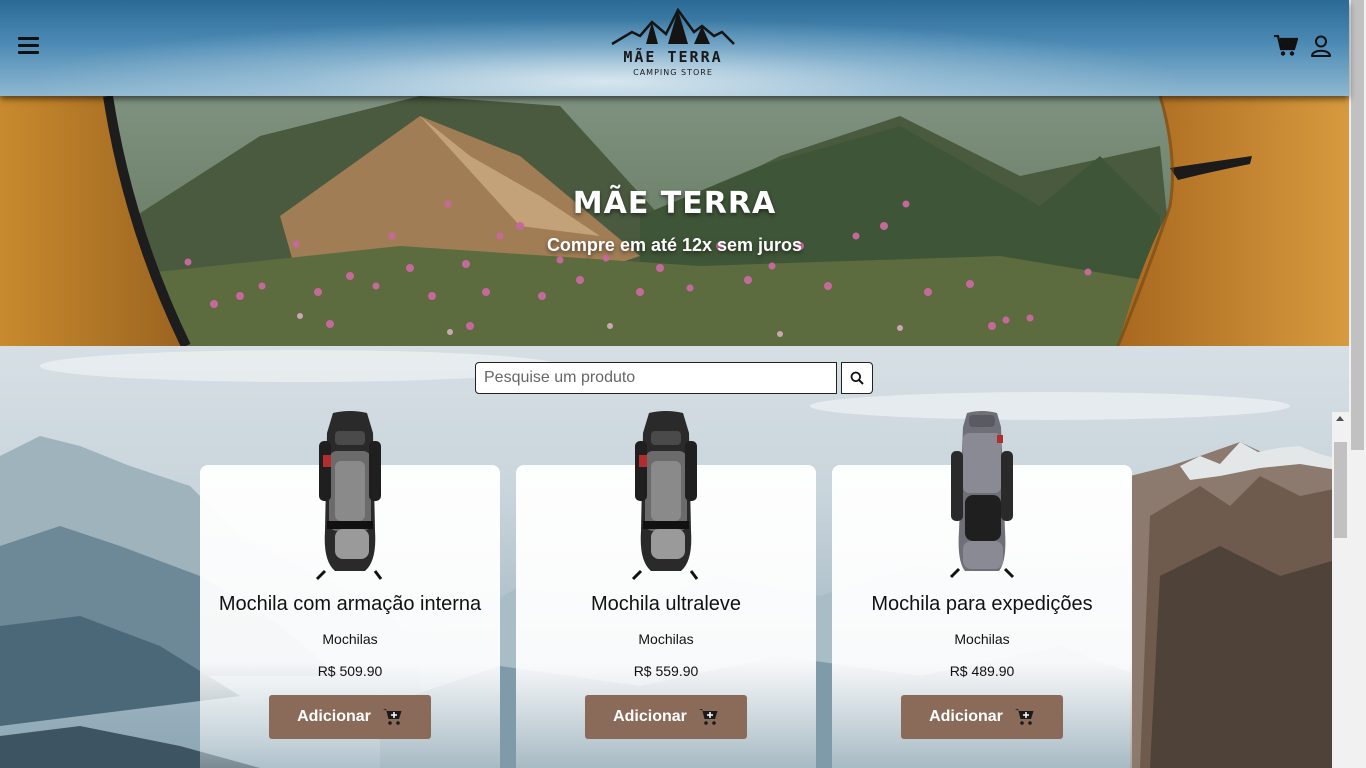 This screenshot has width=1366, height=768. I want to click on store-logo: MÃE TERRA CAMPING STORE, so click(673, 48).